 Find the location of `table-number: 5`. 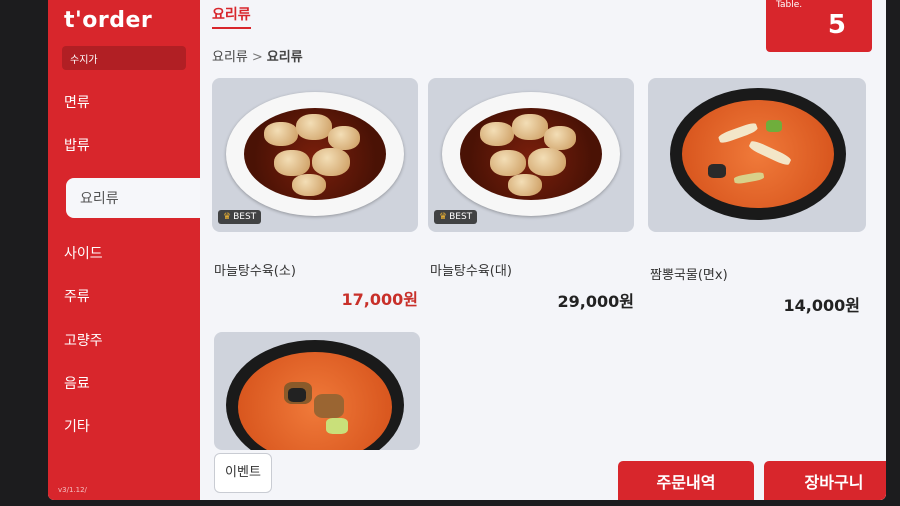

table-number: 5 is located at coordinates (836, 25).